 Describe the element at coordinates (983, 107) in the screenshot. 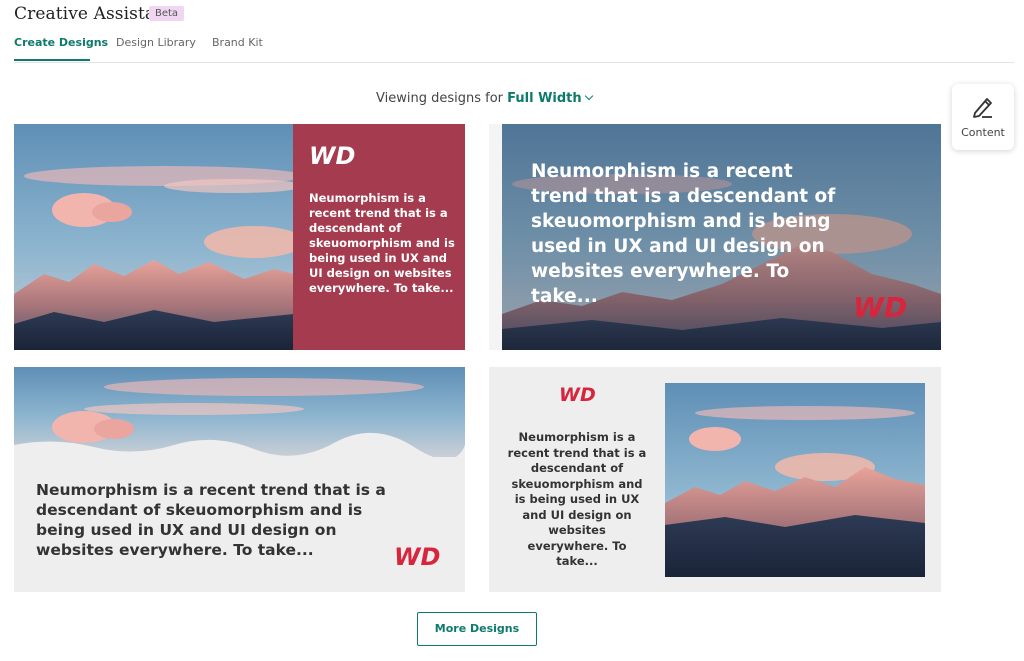

I see `pen-edit-icon` at that location.